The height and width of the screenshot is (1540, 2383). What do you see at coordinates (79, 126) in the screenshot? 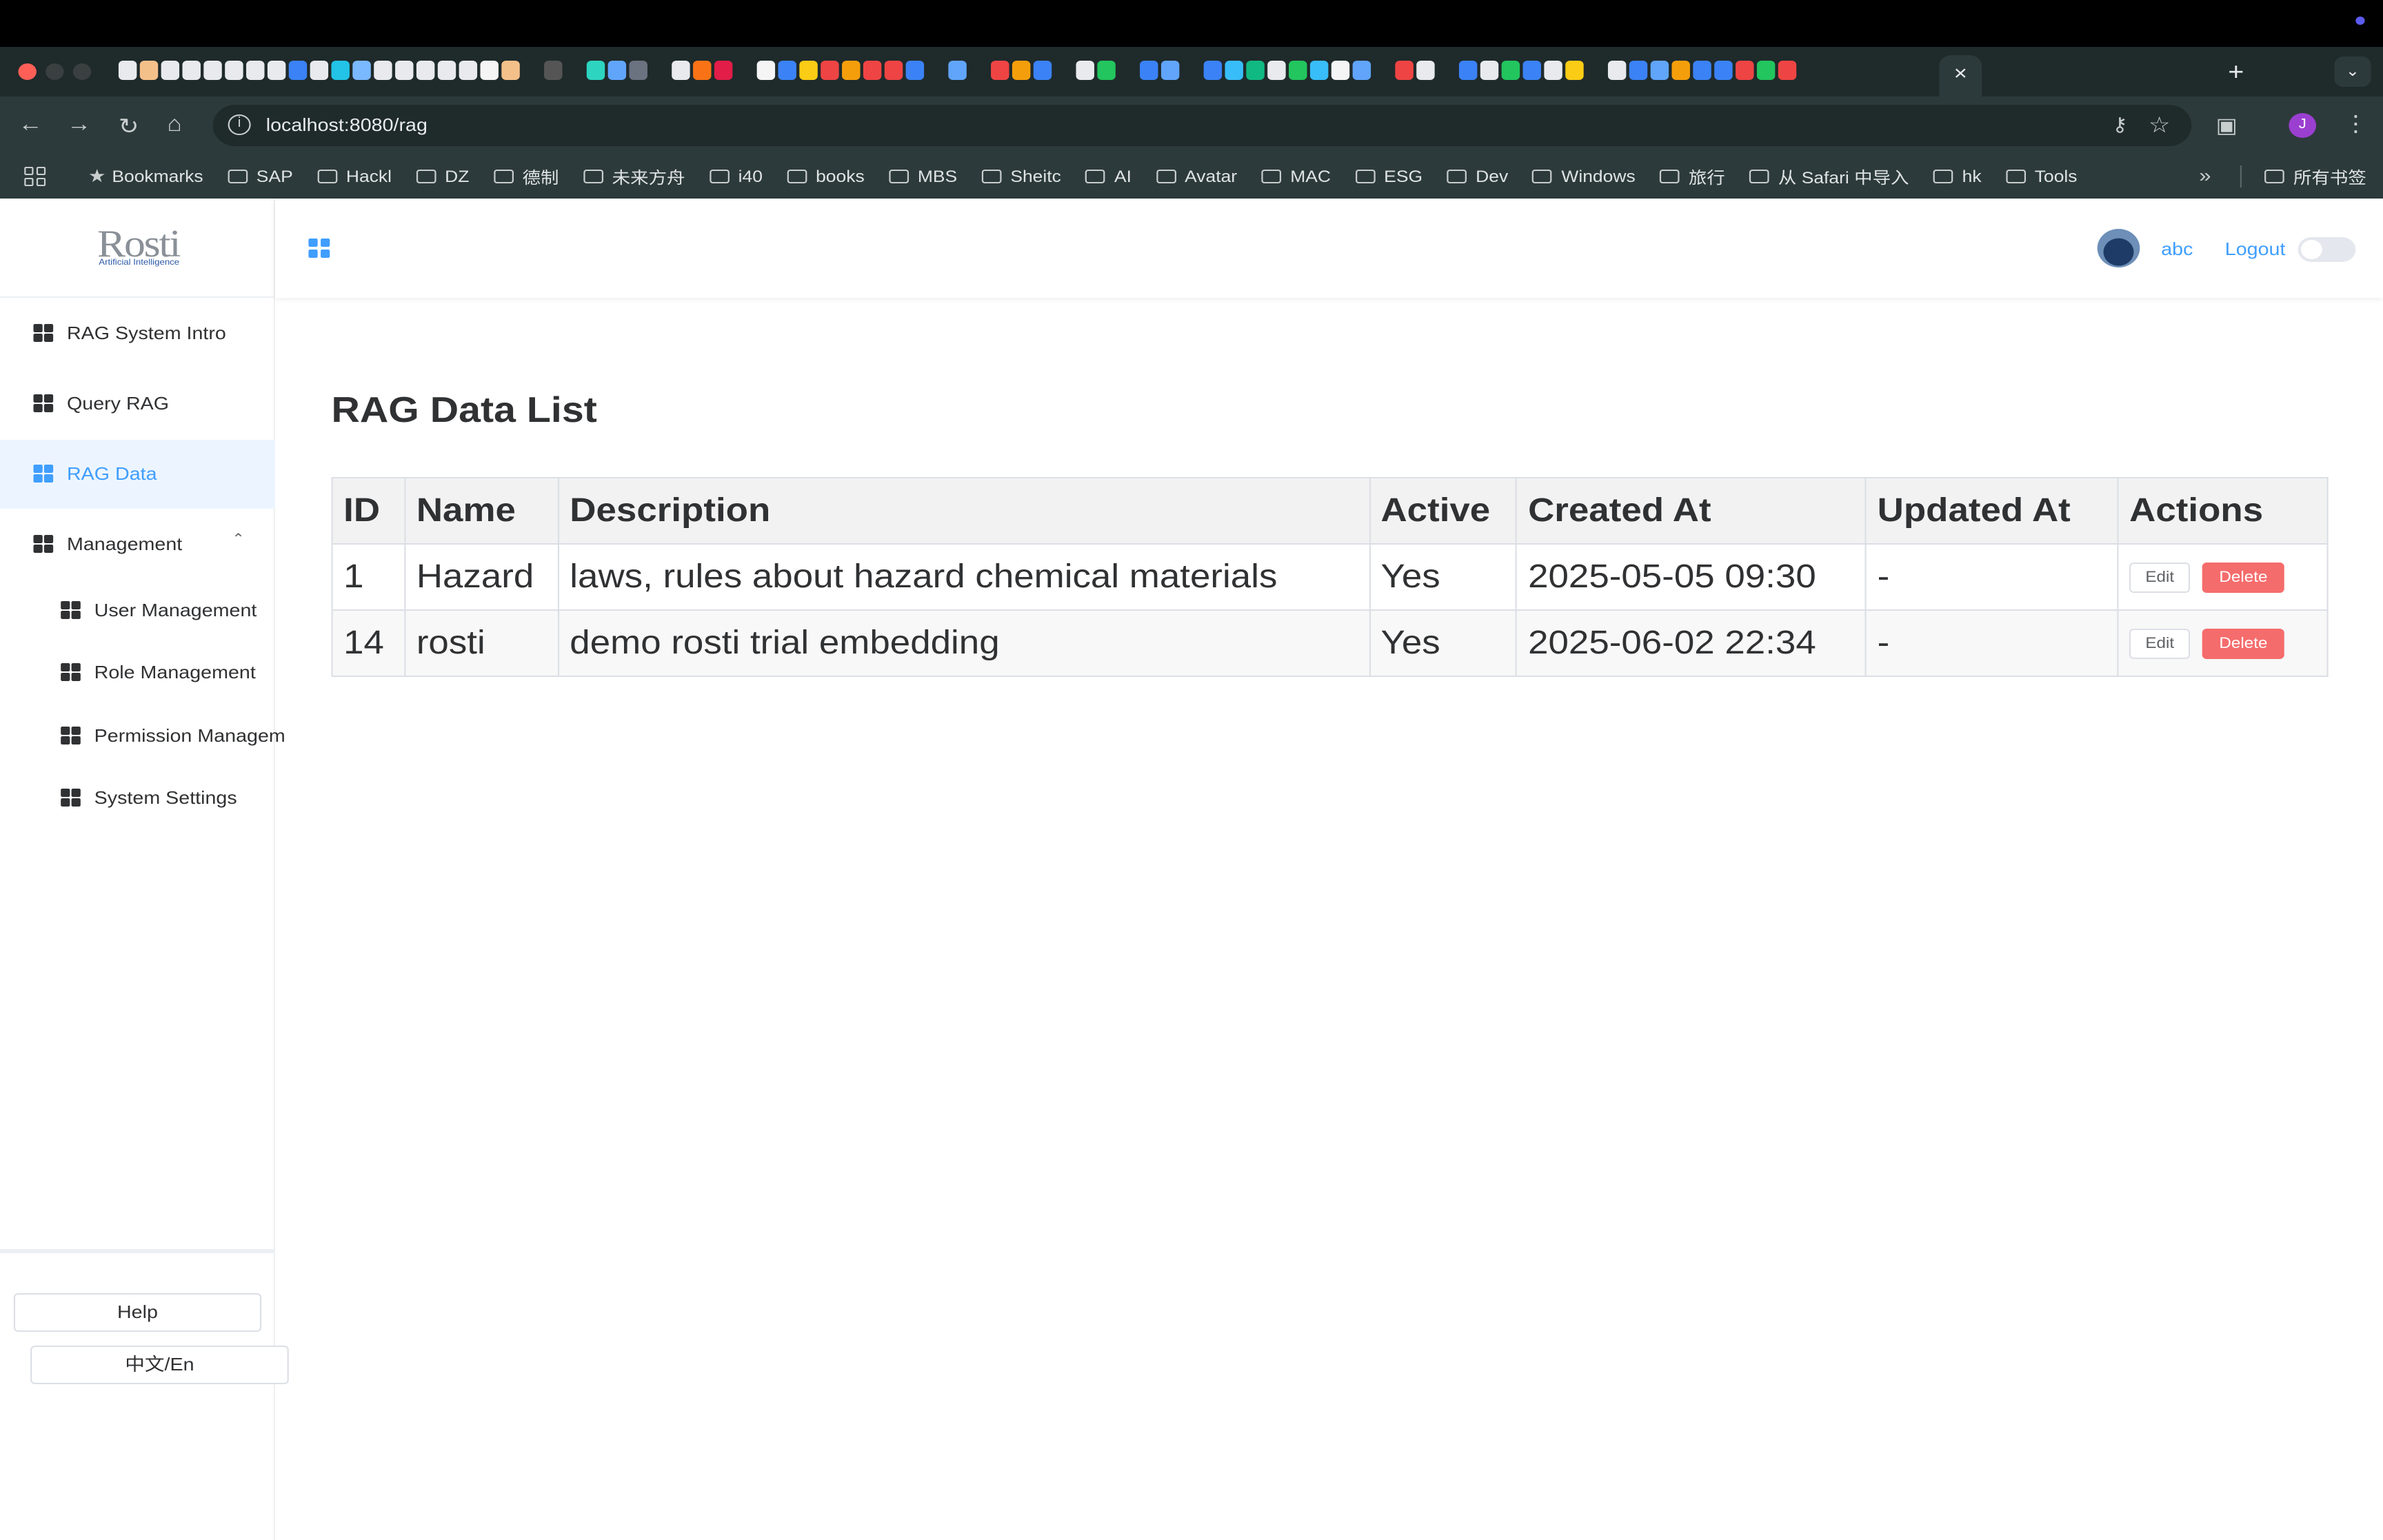
I see `forward-arrow-icon: →` at bounding box center [79, 126].